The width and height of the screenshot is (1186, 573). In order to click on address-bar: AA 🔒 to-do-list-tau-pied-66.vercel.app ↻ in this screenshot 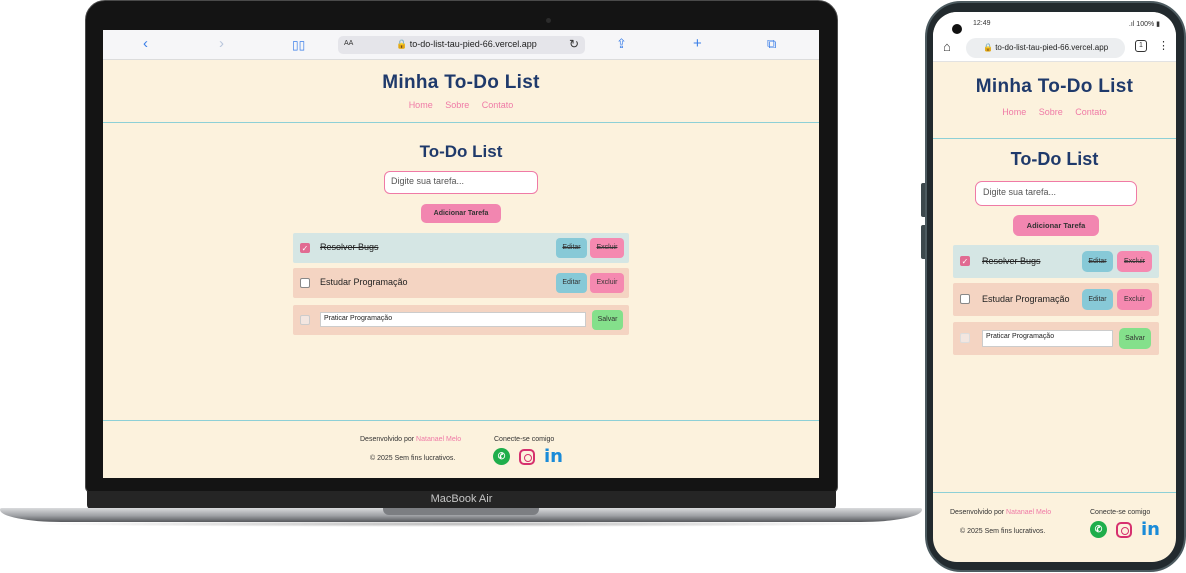, I will do `click(461, 45)`.